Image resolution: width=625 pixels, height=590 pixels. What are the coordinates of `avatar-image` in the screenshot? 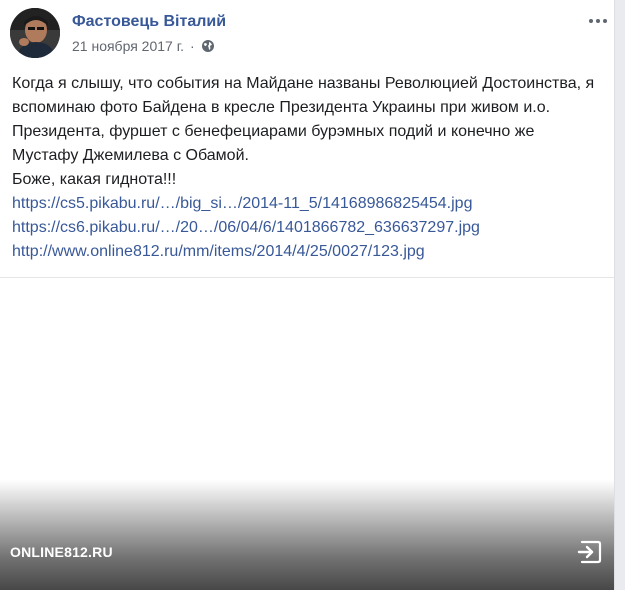 It's located at (35, 33).